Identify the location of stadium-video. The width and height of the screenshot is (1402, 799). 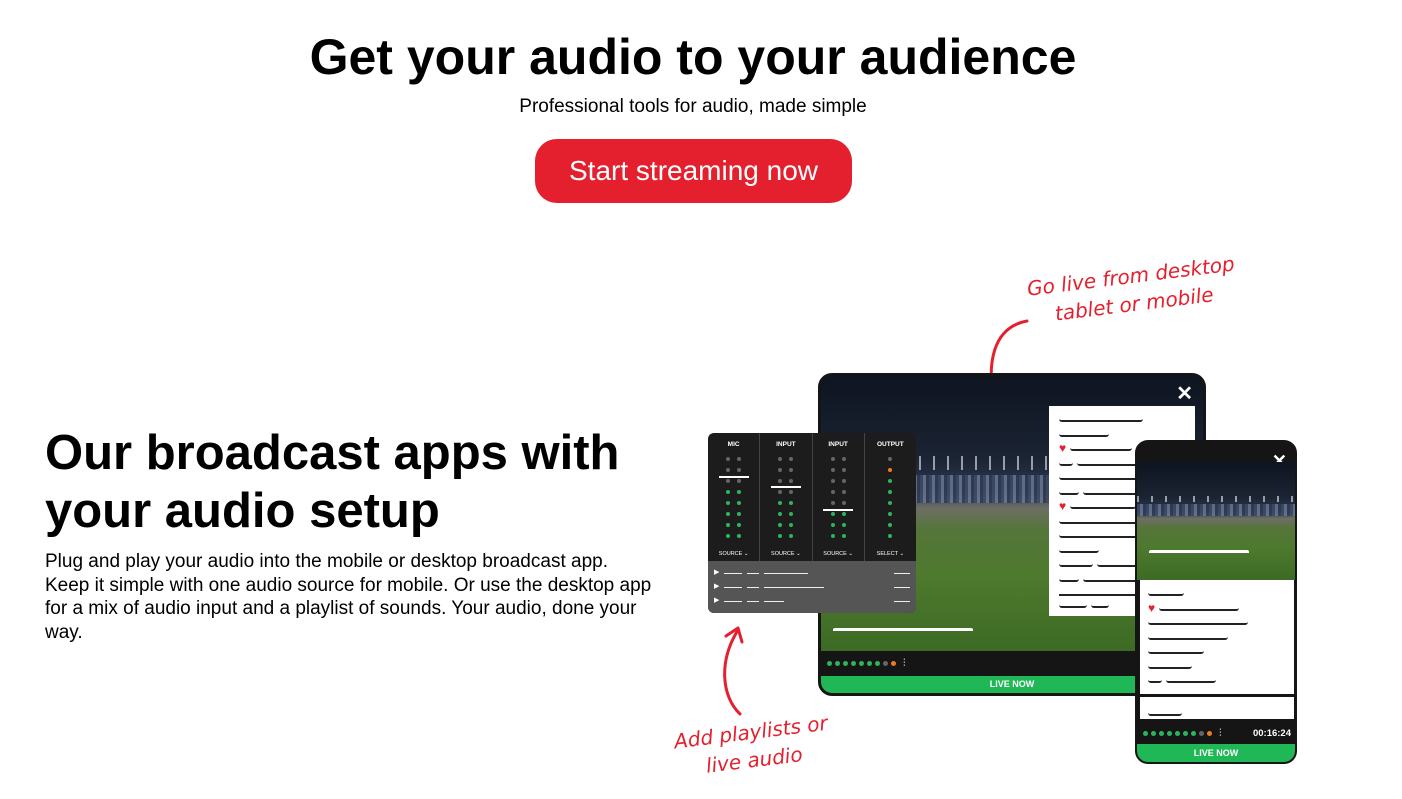
(1216, 521).